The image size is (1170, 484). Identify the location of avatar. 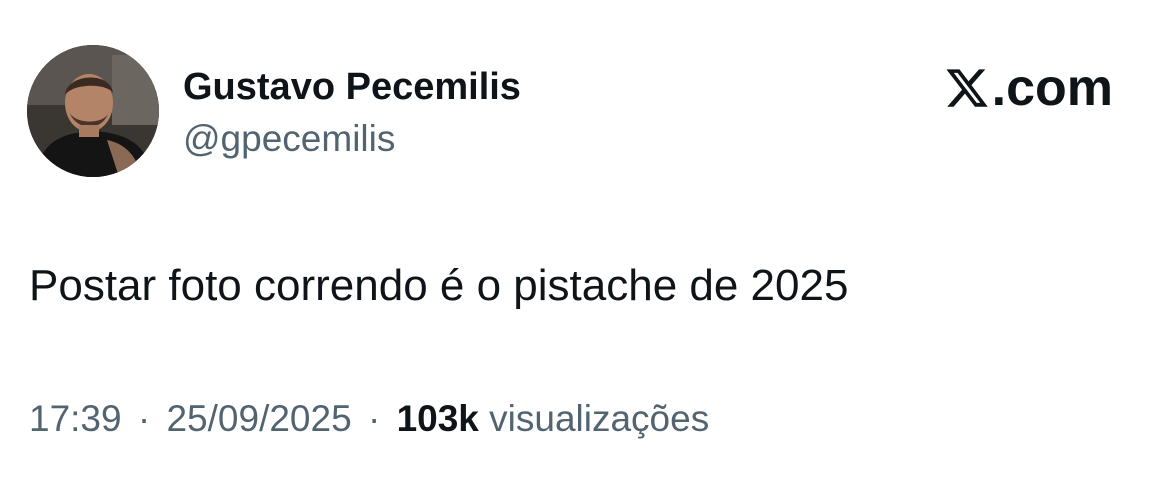
(93, 111).